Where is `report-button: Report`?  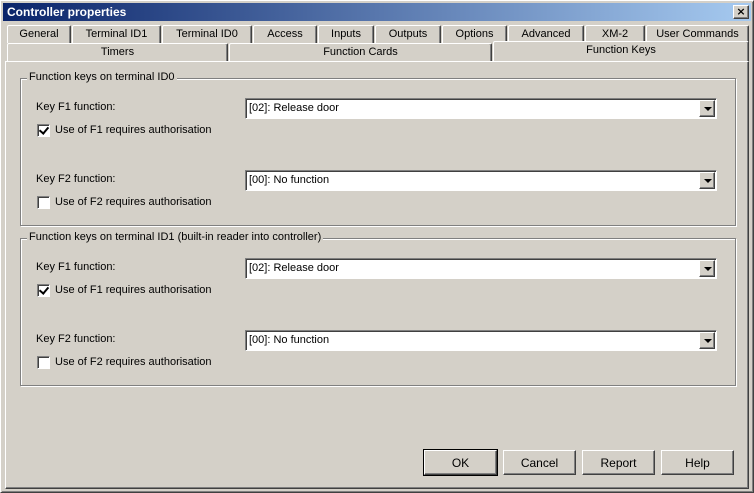
report-button: Report is located at coordinates (618, 462).